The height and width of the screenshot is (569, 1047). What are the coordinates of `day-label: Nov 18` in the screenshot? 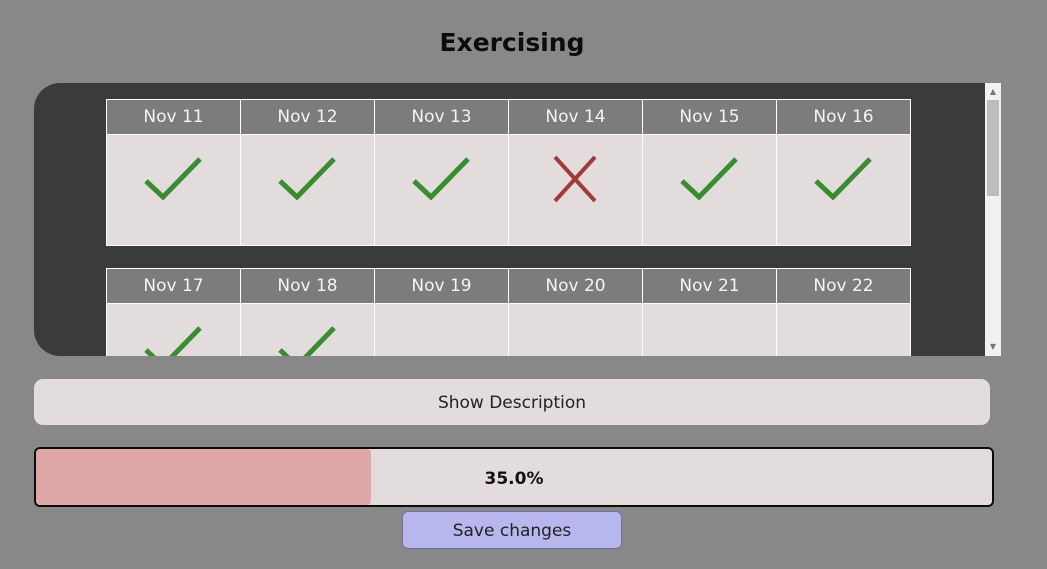 It's located at (307, 286).